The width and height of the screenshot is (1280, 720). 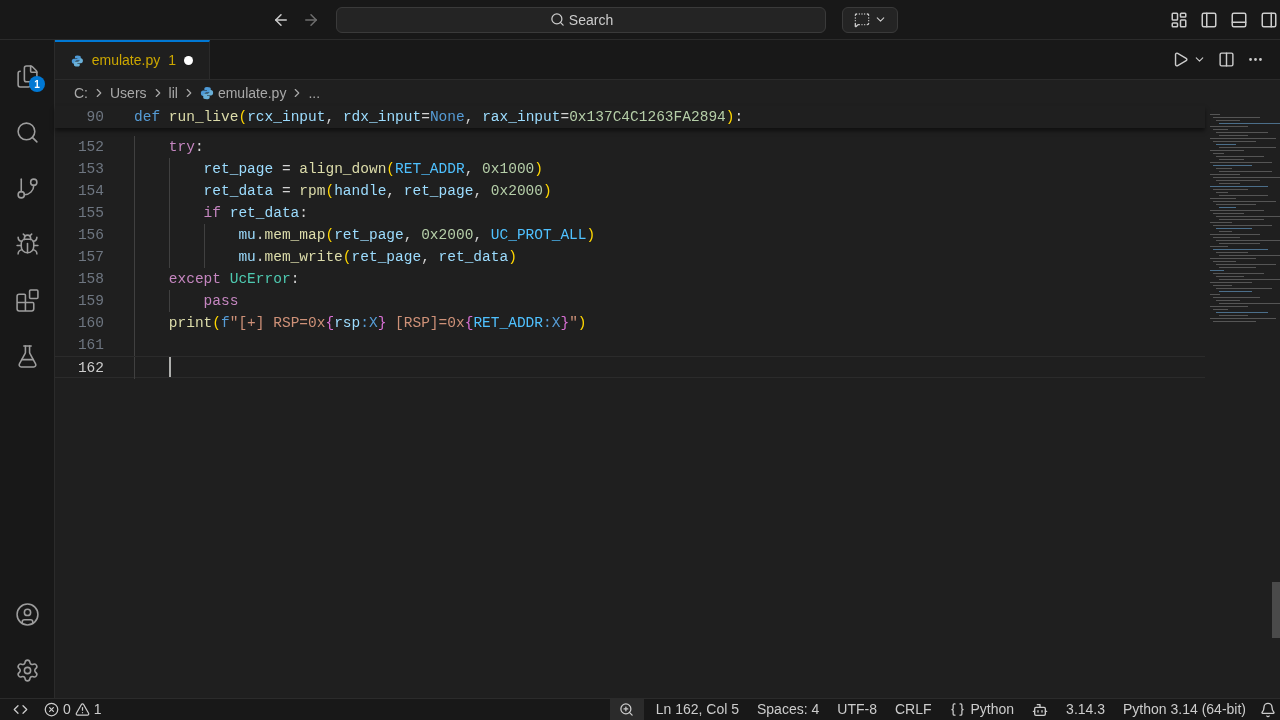 I want to click on line-number: 158, so click(x=90, y=279).